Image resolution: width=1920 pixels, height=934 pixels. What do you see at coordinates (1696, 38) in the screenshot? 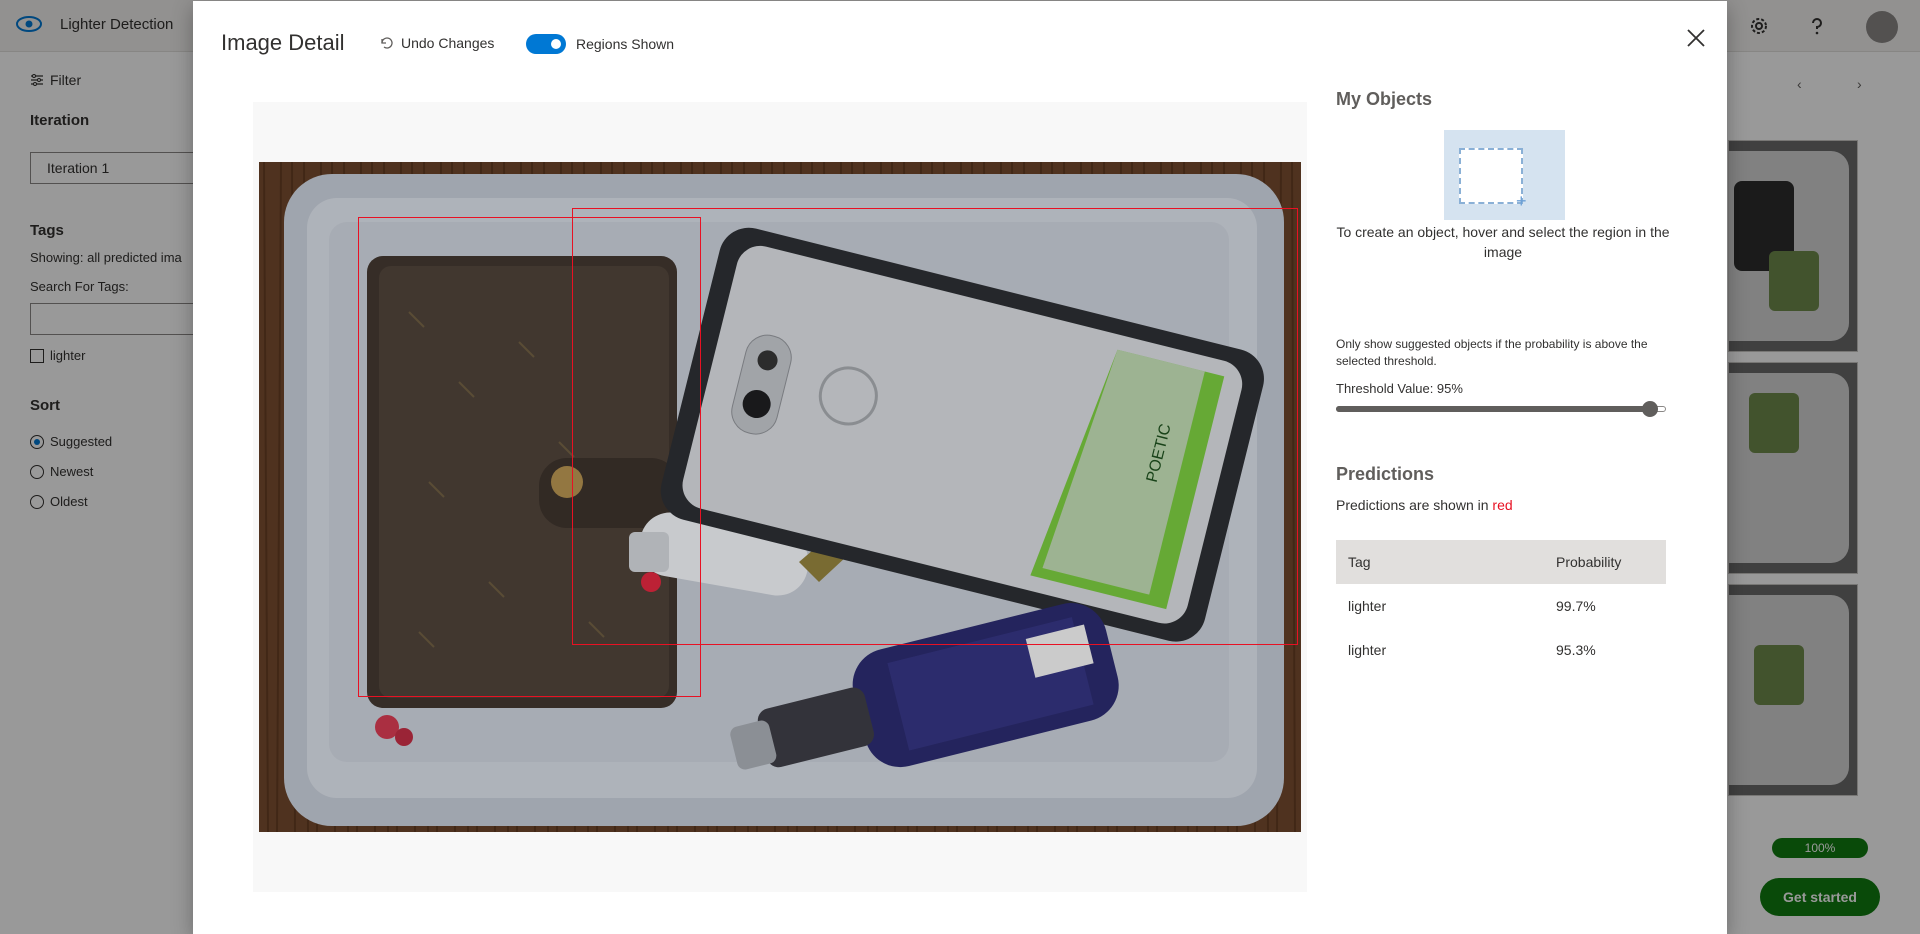
I see `close-icon` at bounding box center [1696, 38].